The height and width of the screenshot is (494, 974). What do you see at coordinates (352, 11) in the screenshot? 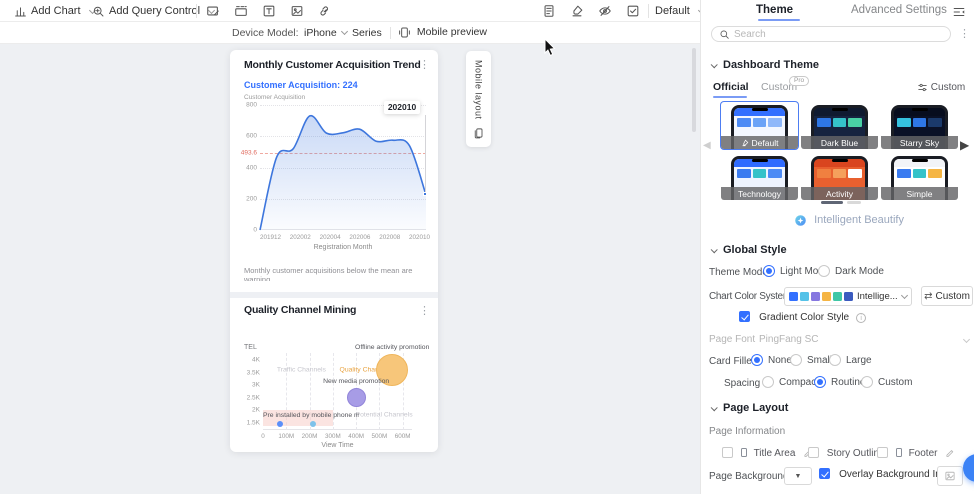
I see `toolbar: Add Chart Add Query Control Default` at bounding box center [352, 11].